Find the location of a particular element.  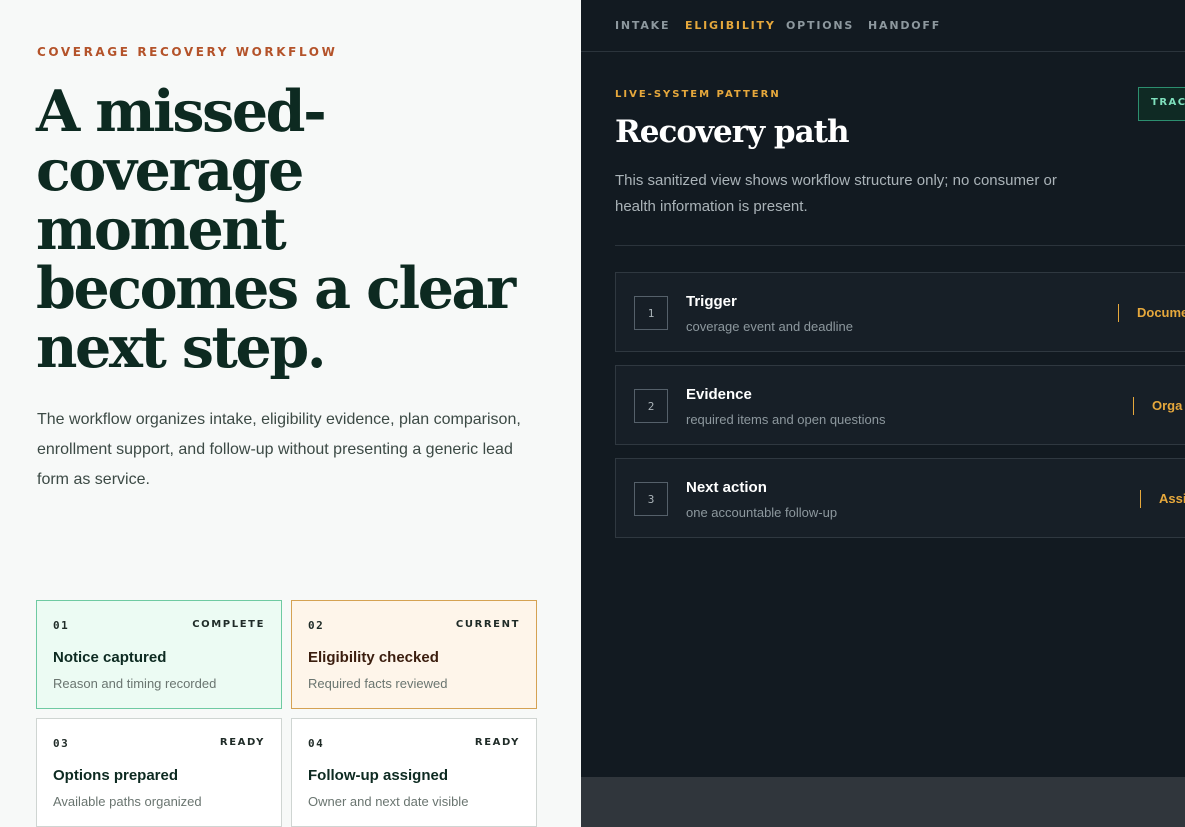

card-title: Notice captured is located at coordinates (110, 657).